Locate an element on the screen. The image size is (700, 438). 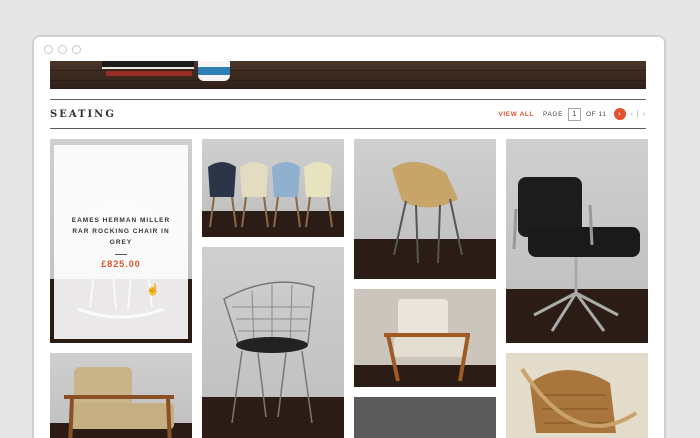
window-titlebar is located at coordinates (349, 49).